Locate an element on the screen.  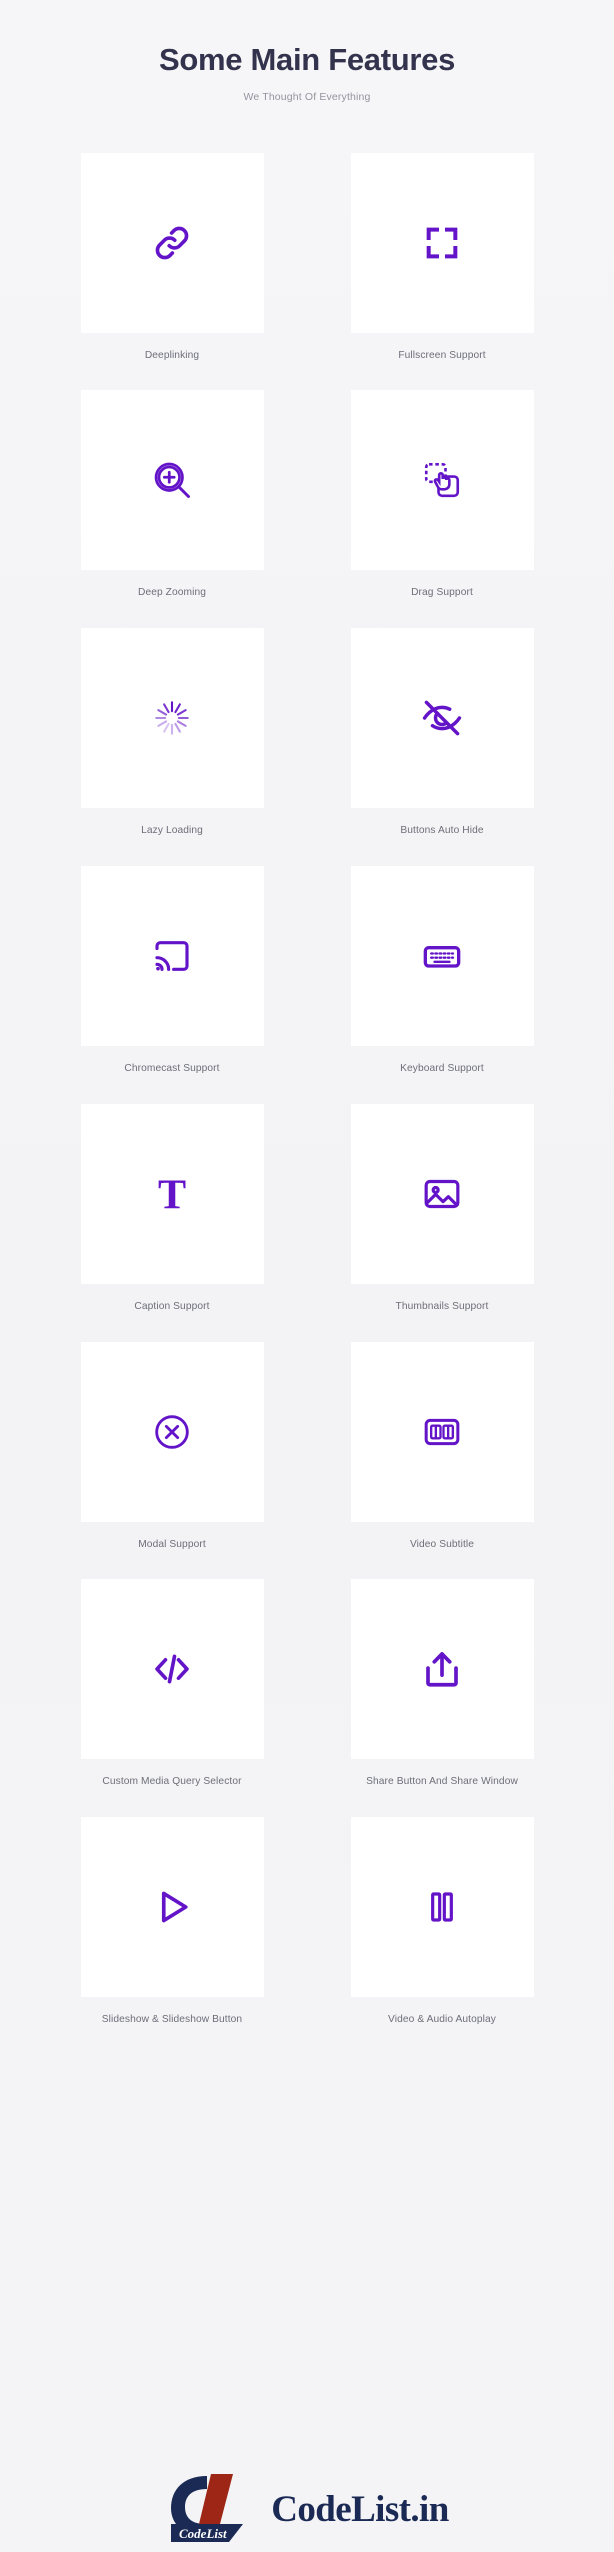
feature-label: Fullscreen Support is located at coordinates (442, 355).